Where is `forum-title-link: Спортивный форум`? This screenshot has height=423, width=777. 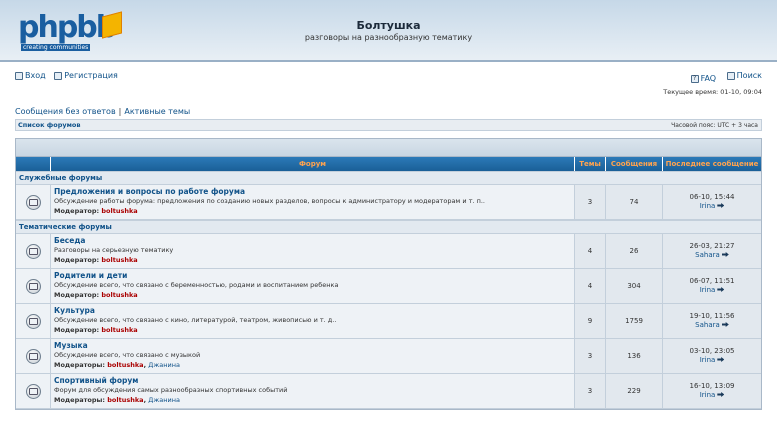
forum-title-link: Спортивный форум is located at coordinates (312, 381).